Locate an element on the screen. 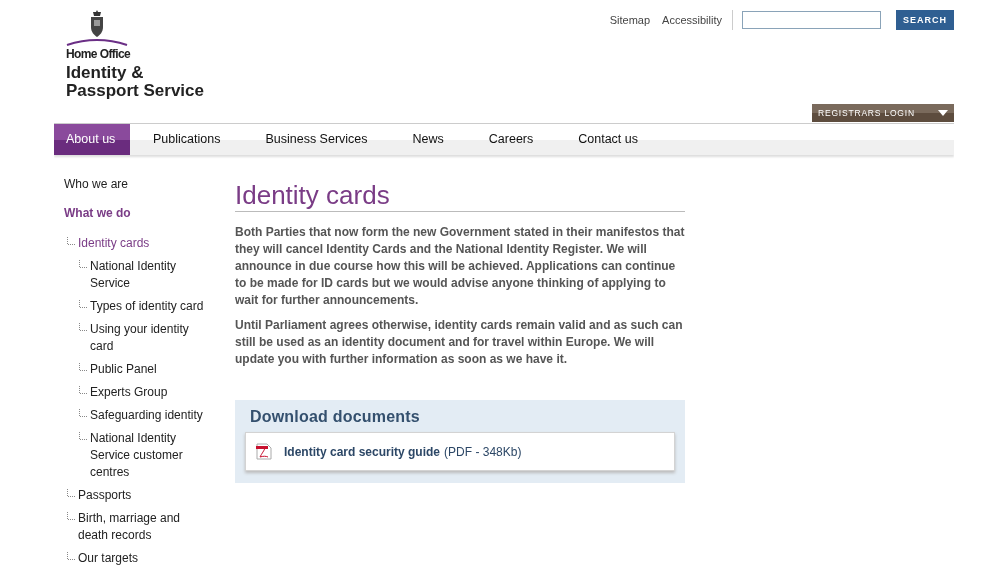 The image size is (1007, 576). sidebar-item: Our targets is located at coordinates (145, 558).